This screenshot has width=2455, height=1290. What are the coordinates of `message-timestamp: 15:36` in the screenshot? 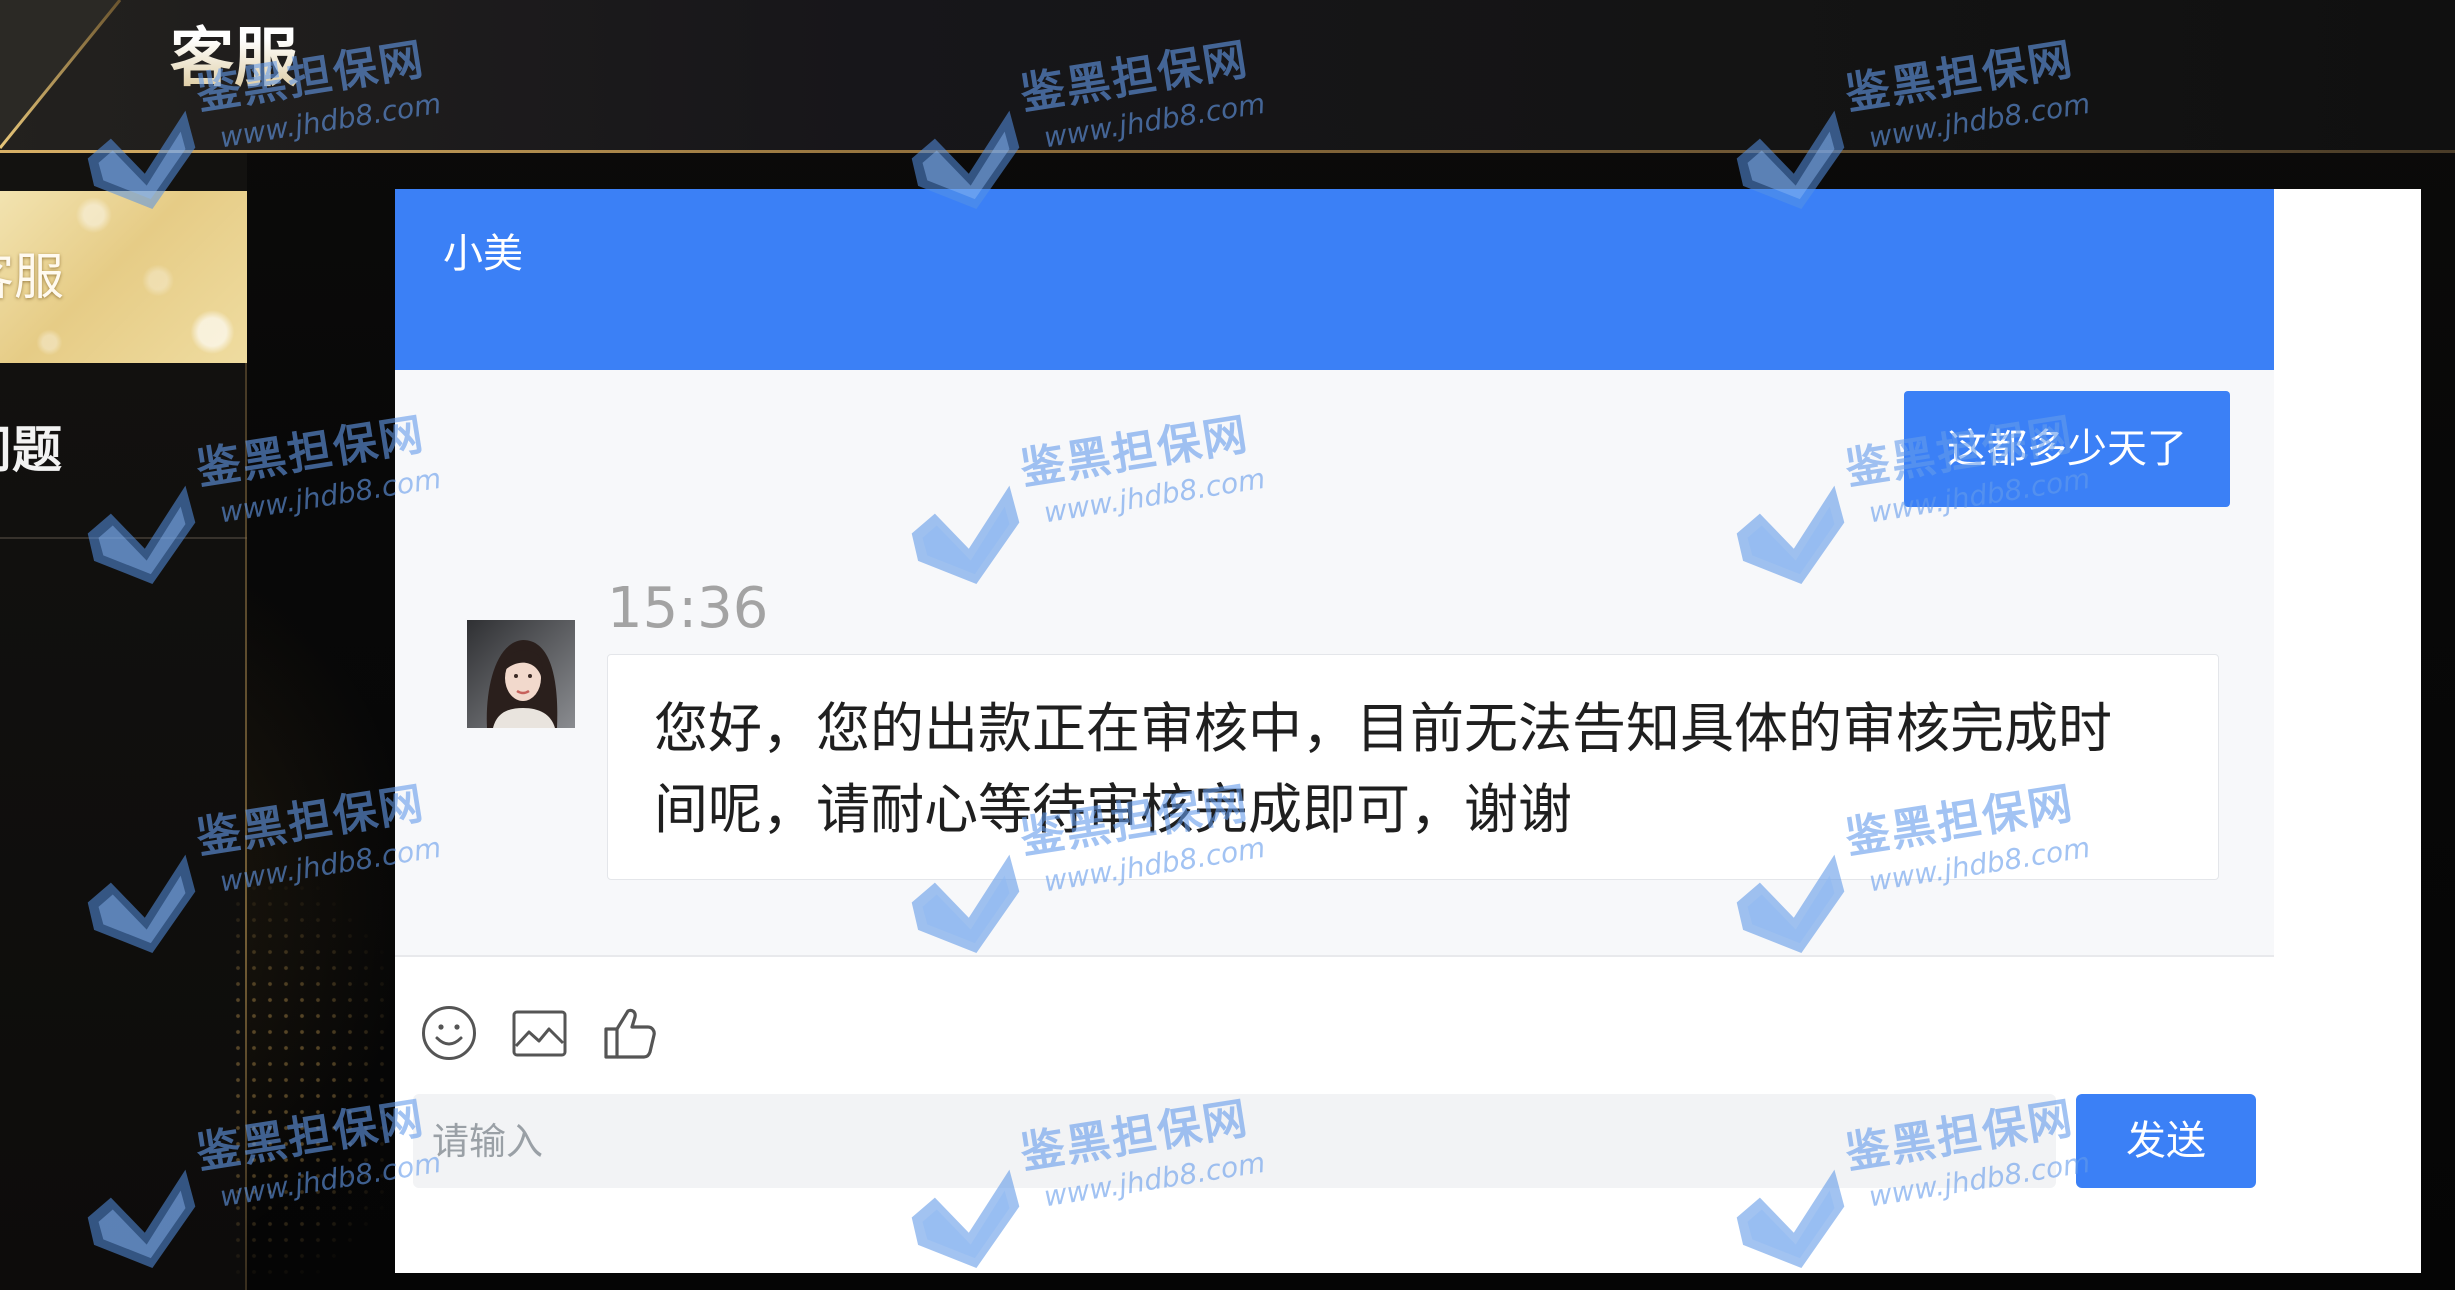 It's located at (688, 608).